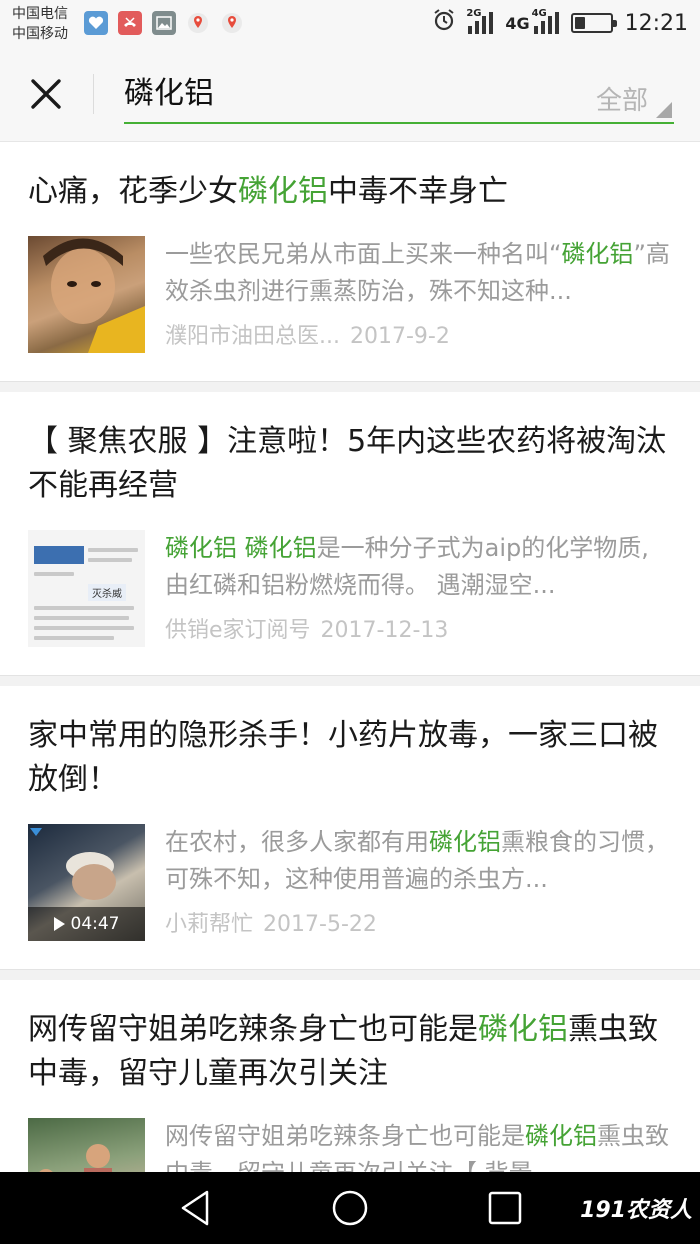 This screenshot has height=1244, width=700. I want to click on close-button, so click(46, 94).